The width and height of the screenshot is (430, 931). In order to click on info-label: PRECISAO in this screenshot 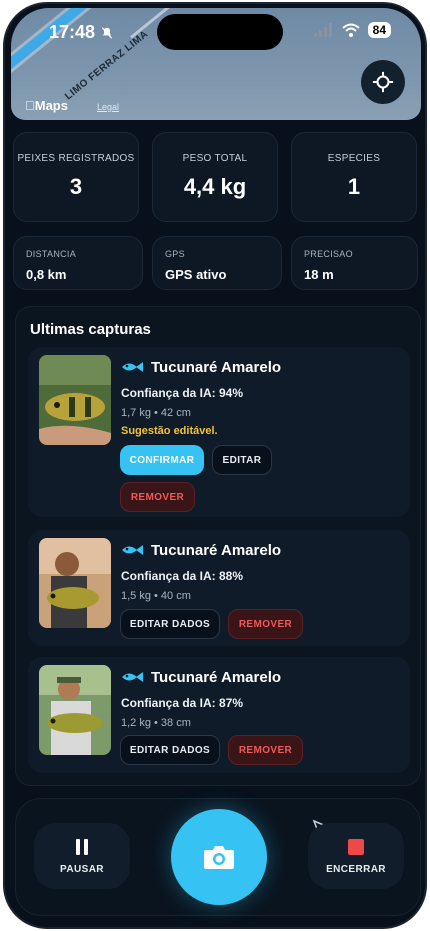, I will do `click(328, 254)`.